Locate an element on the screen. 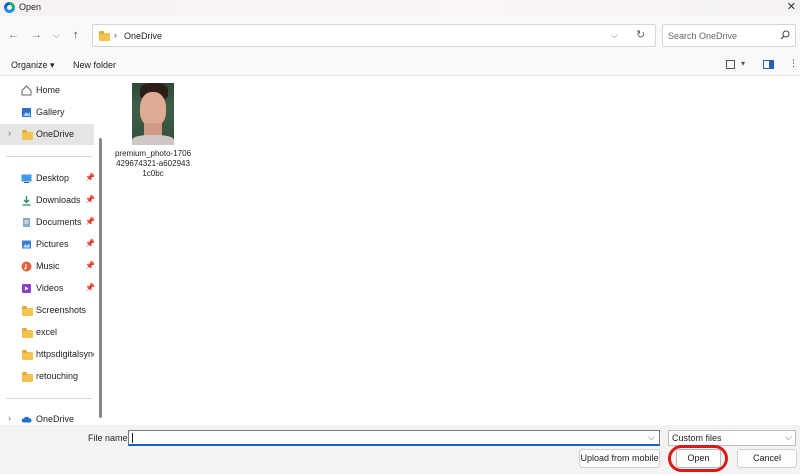 This screenshot has width=800, height=474. file-type-value: Custom files is located at coordinates (697, 438).